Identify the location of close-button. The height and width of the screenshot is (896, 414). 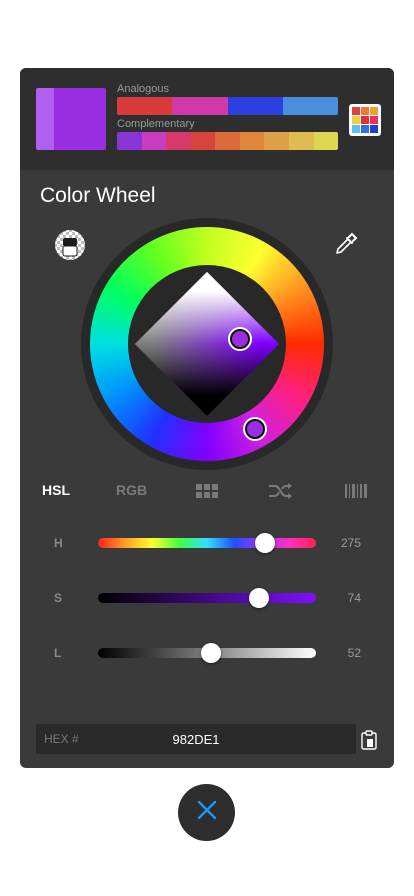
(206, 812).